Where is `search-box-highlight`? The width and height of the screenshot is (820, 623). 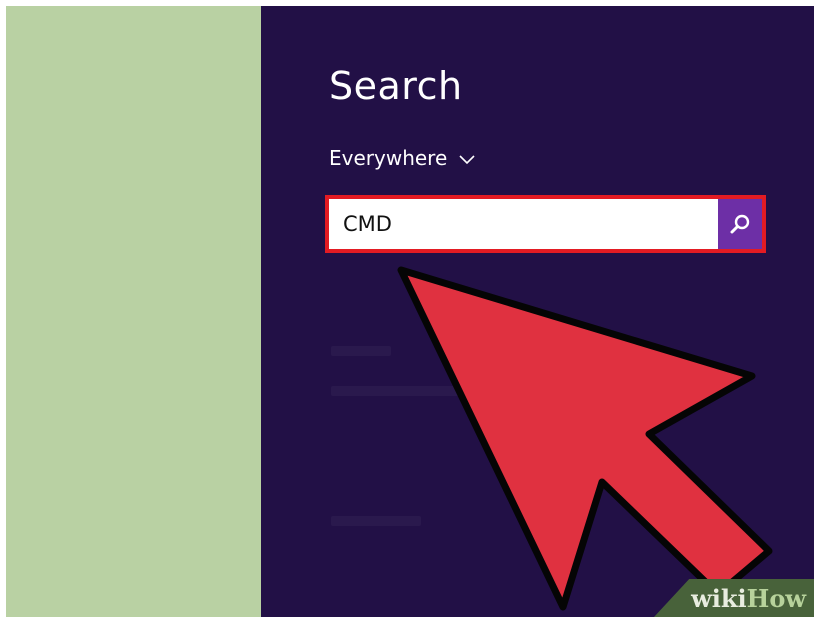 search-box-highlight is located at coordinates (545, 224).